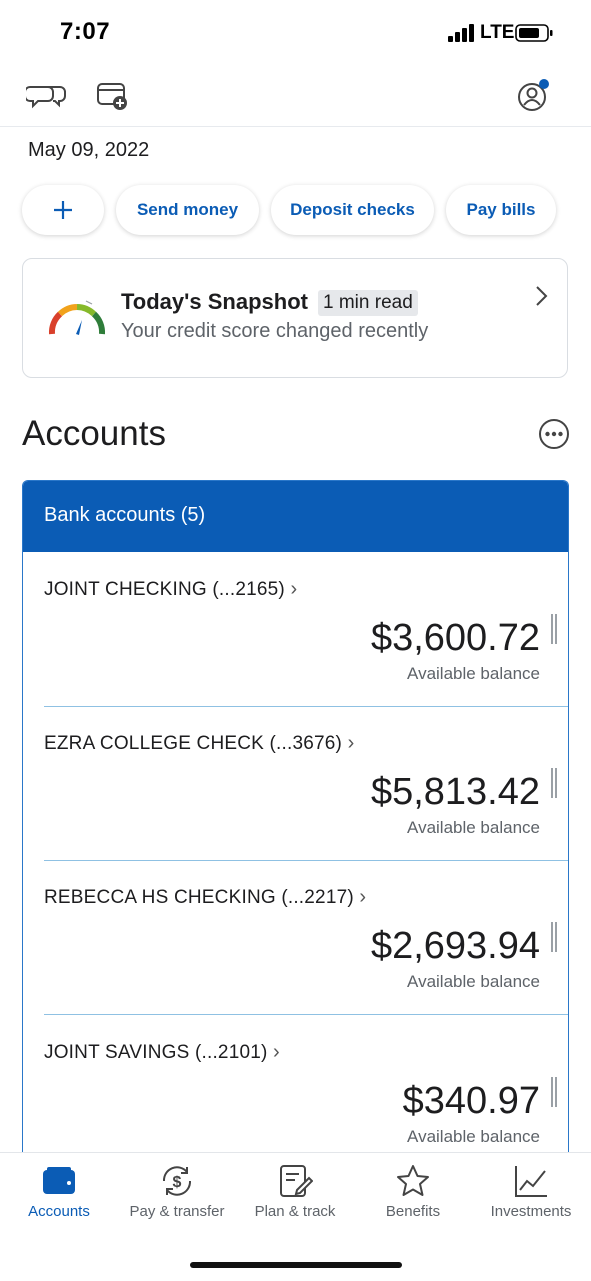 Image resolution: width=591 pixels, height=1281 pixels. What do you see at coordinates (205, 897) in the screenshot?
I see `account-row-name: REBECCA HS CHECKING (...2217) ›` at bounding box center [205, 897].